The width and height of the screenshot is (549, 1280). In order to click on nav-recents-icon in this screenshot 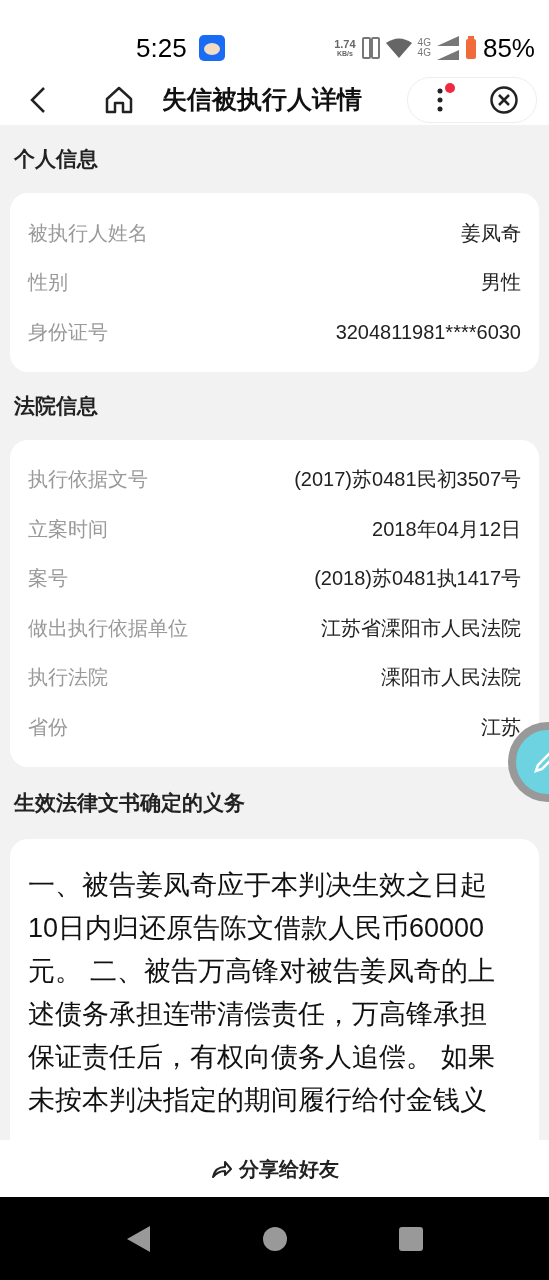, I will do `click(410, 1238)`.